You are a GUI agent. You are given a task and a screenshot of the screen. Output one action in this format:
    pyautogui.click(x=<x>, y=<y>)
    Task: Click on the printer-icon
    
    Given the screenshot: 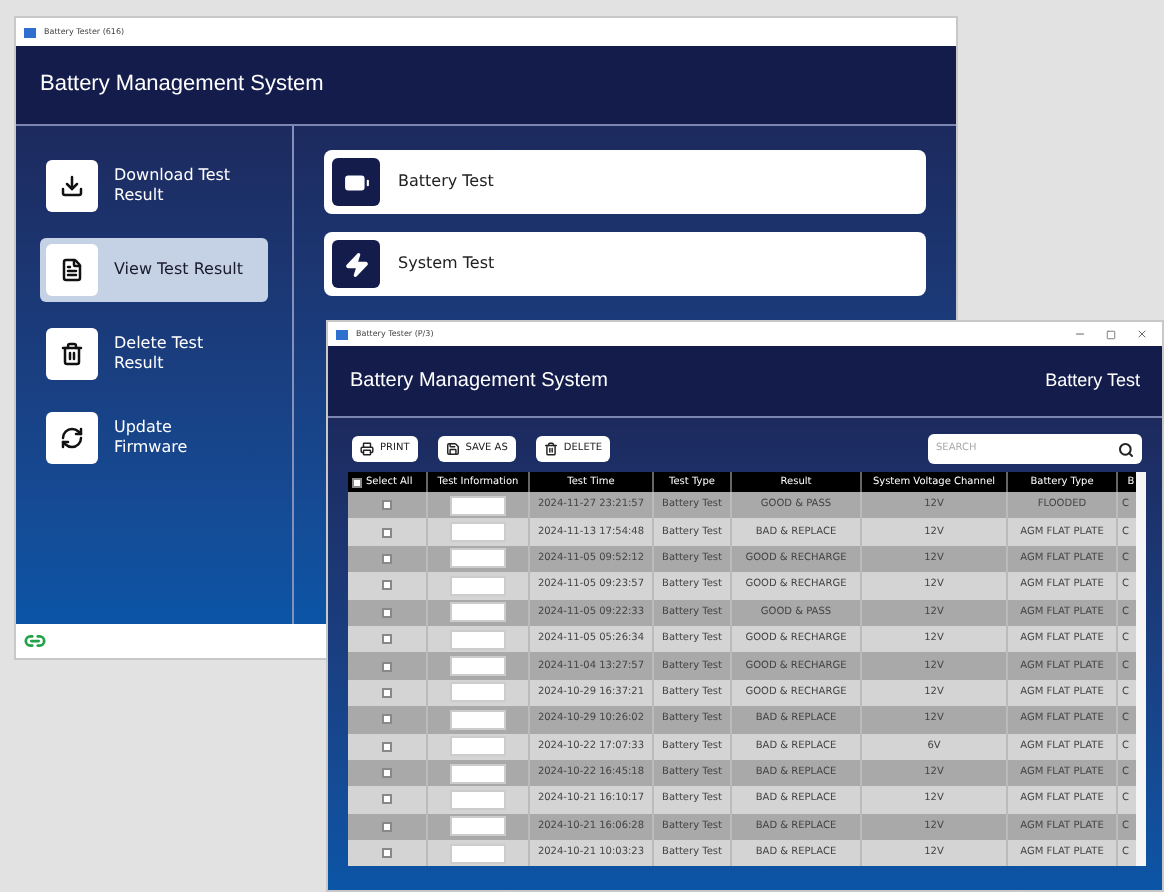 What is the action you would take?
    pyautogui.click(x=367, y=449)
    